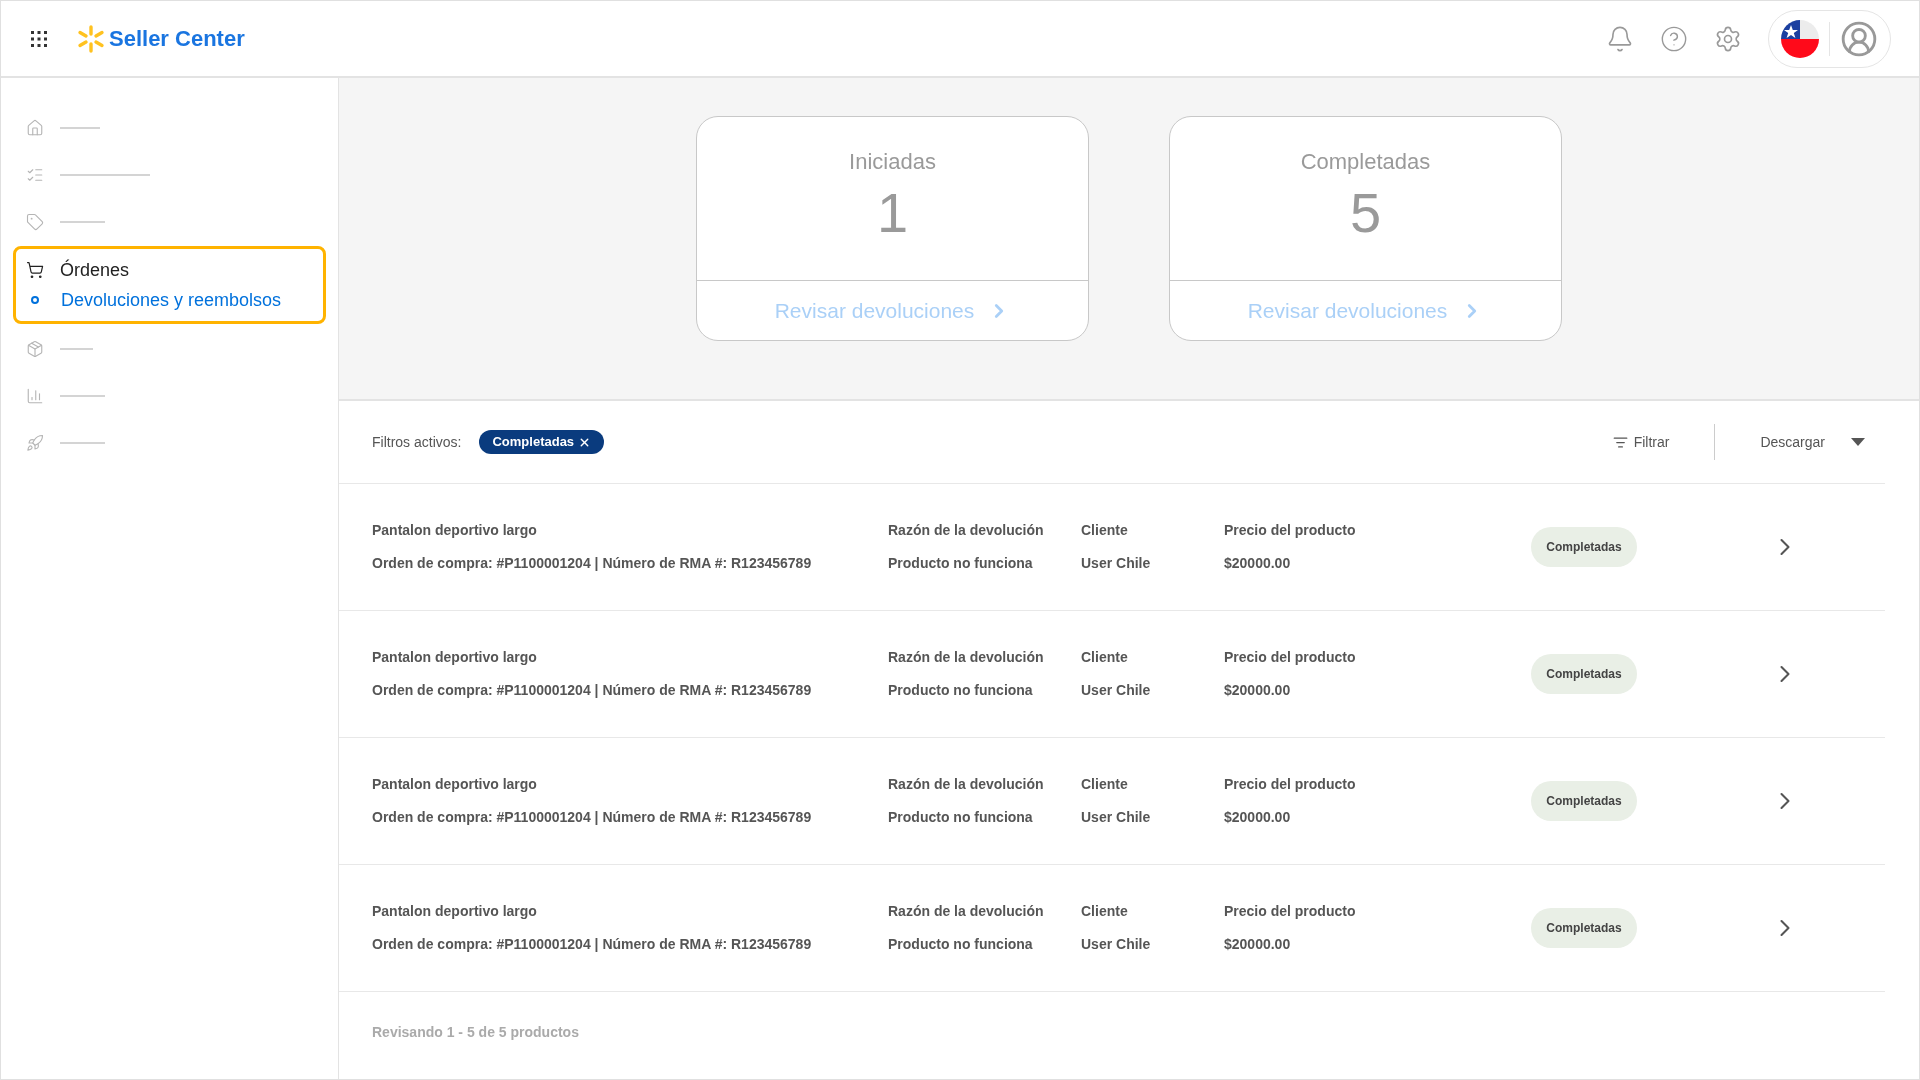 This screenshot has width=1920, height=1080. I want to click on settings-icon, so click(1728, 38).